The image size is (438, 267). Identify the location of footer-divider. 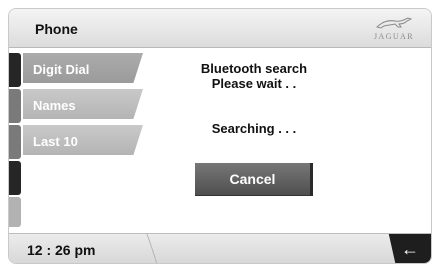
(152, 248).